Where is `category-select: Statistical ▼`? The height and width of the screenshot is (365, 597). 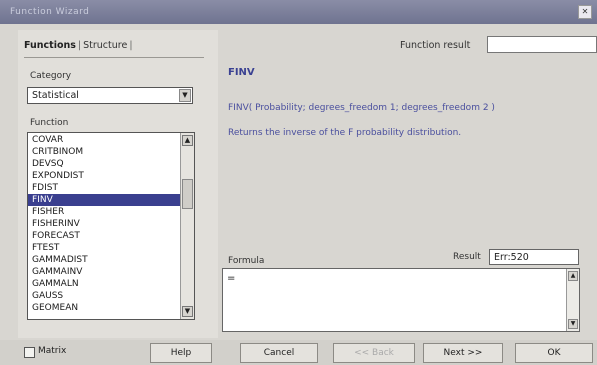
category-select: Statistical ▼ is located at coordinates (110, 95).